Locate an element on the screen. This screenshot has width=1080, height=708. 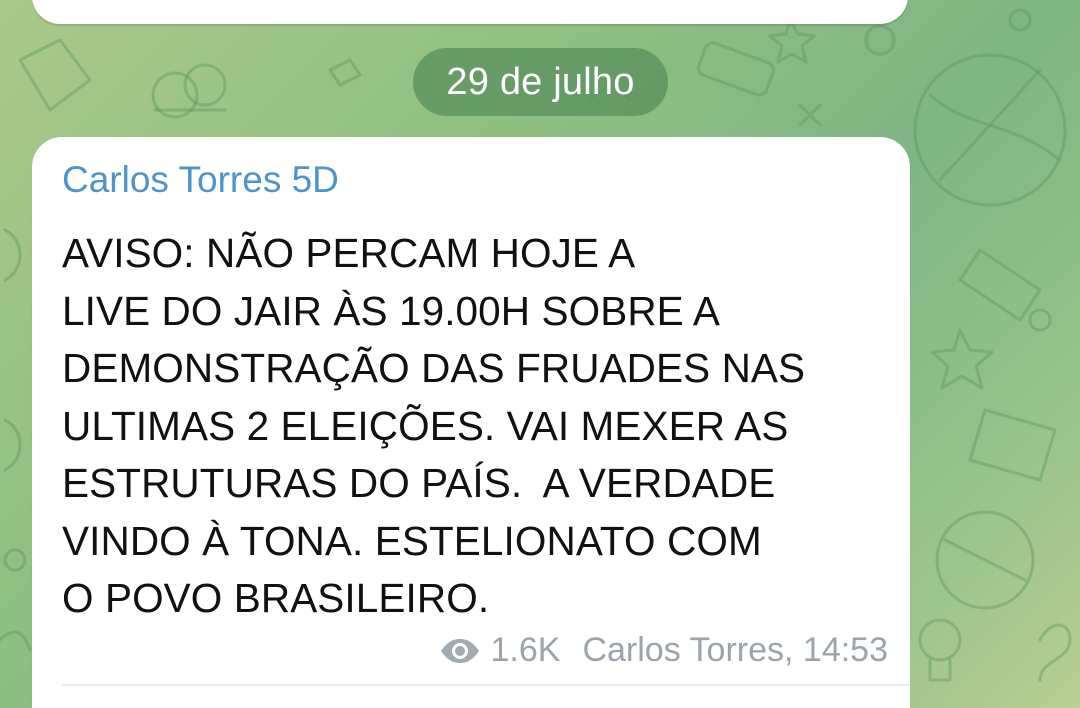
message-meta: 1.6K Carlos Torres, 14:53 is located at coordinates (663, 650).